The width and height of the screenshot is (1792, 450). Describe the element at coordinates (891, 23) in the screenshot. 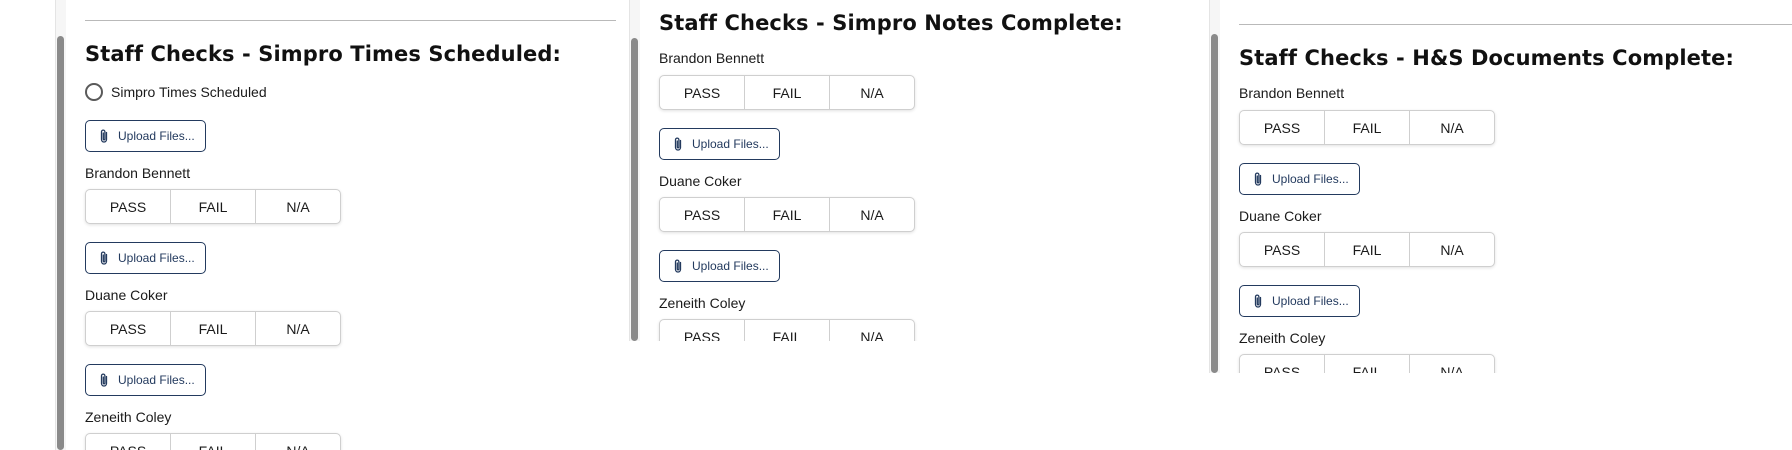

I see `section-title: Staff Checks - Simpro Notes Complete:` at that location.